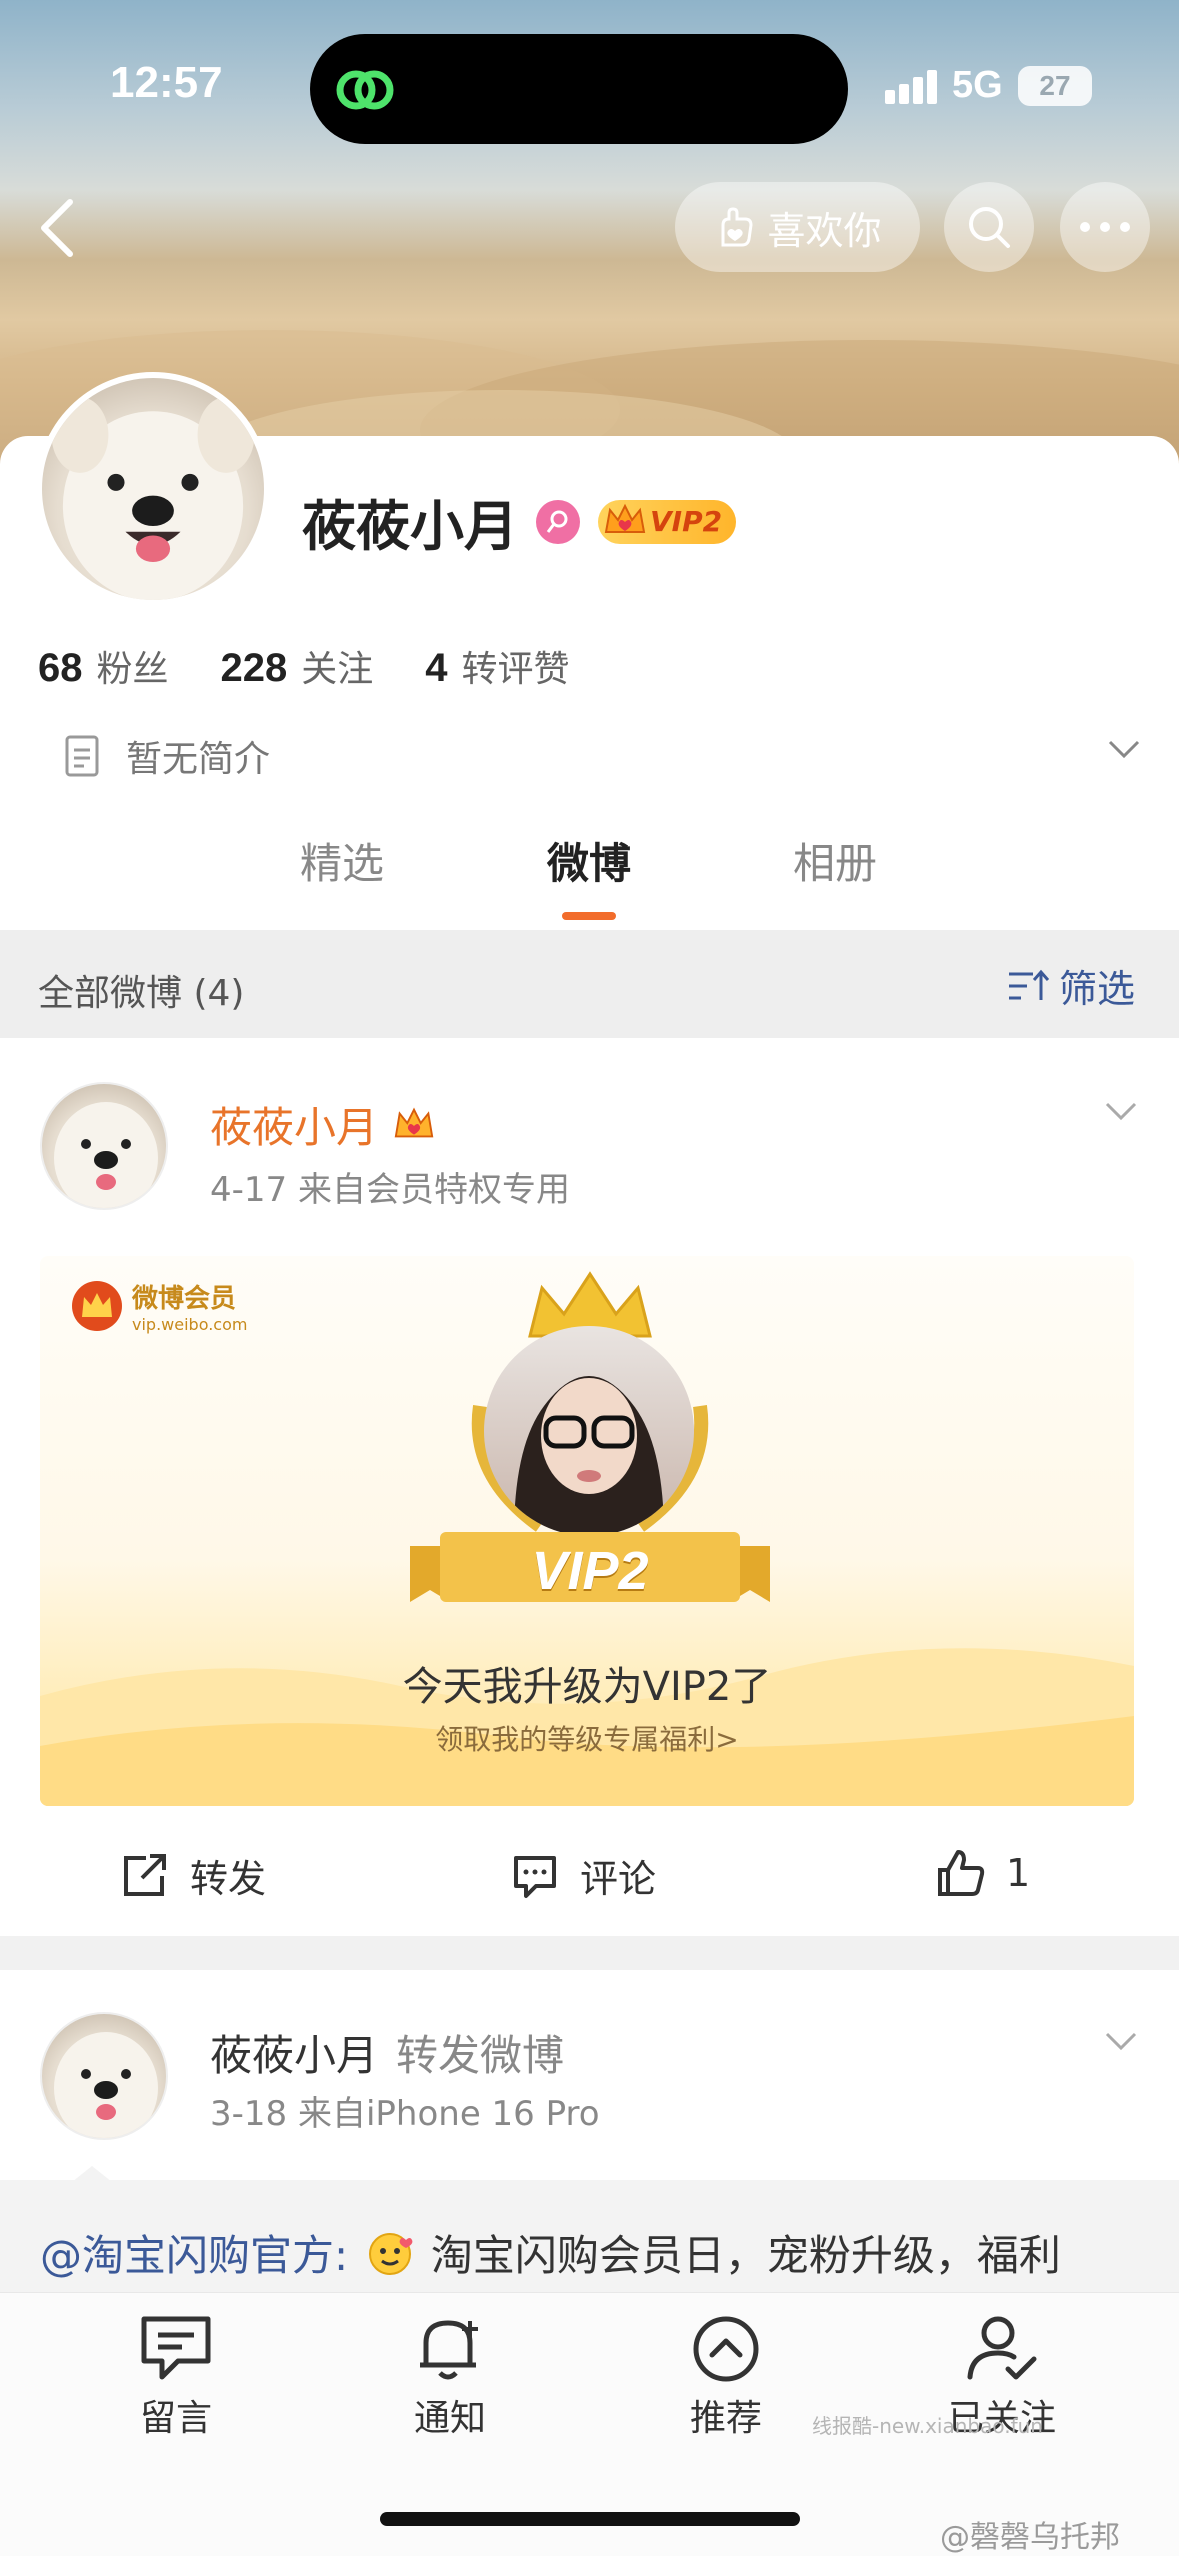 The image size is (1179, 2556). I want to click on comment-label: 评论, so click(618, 1879).